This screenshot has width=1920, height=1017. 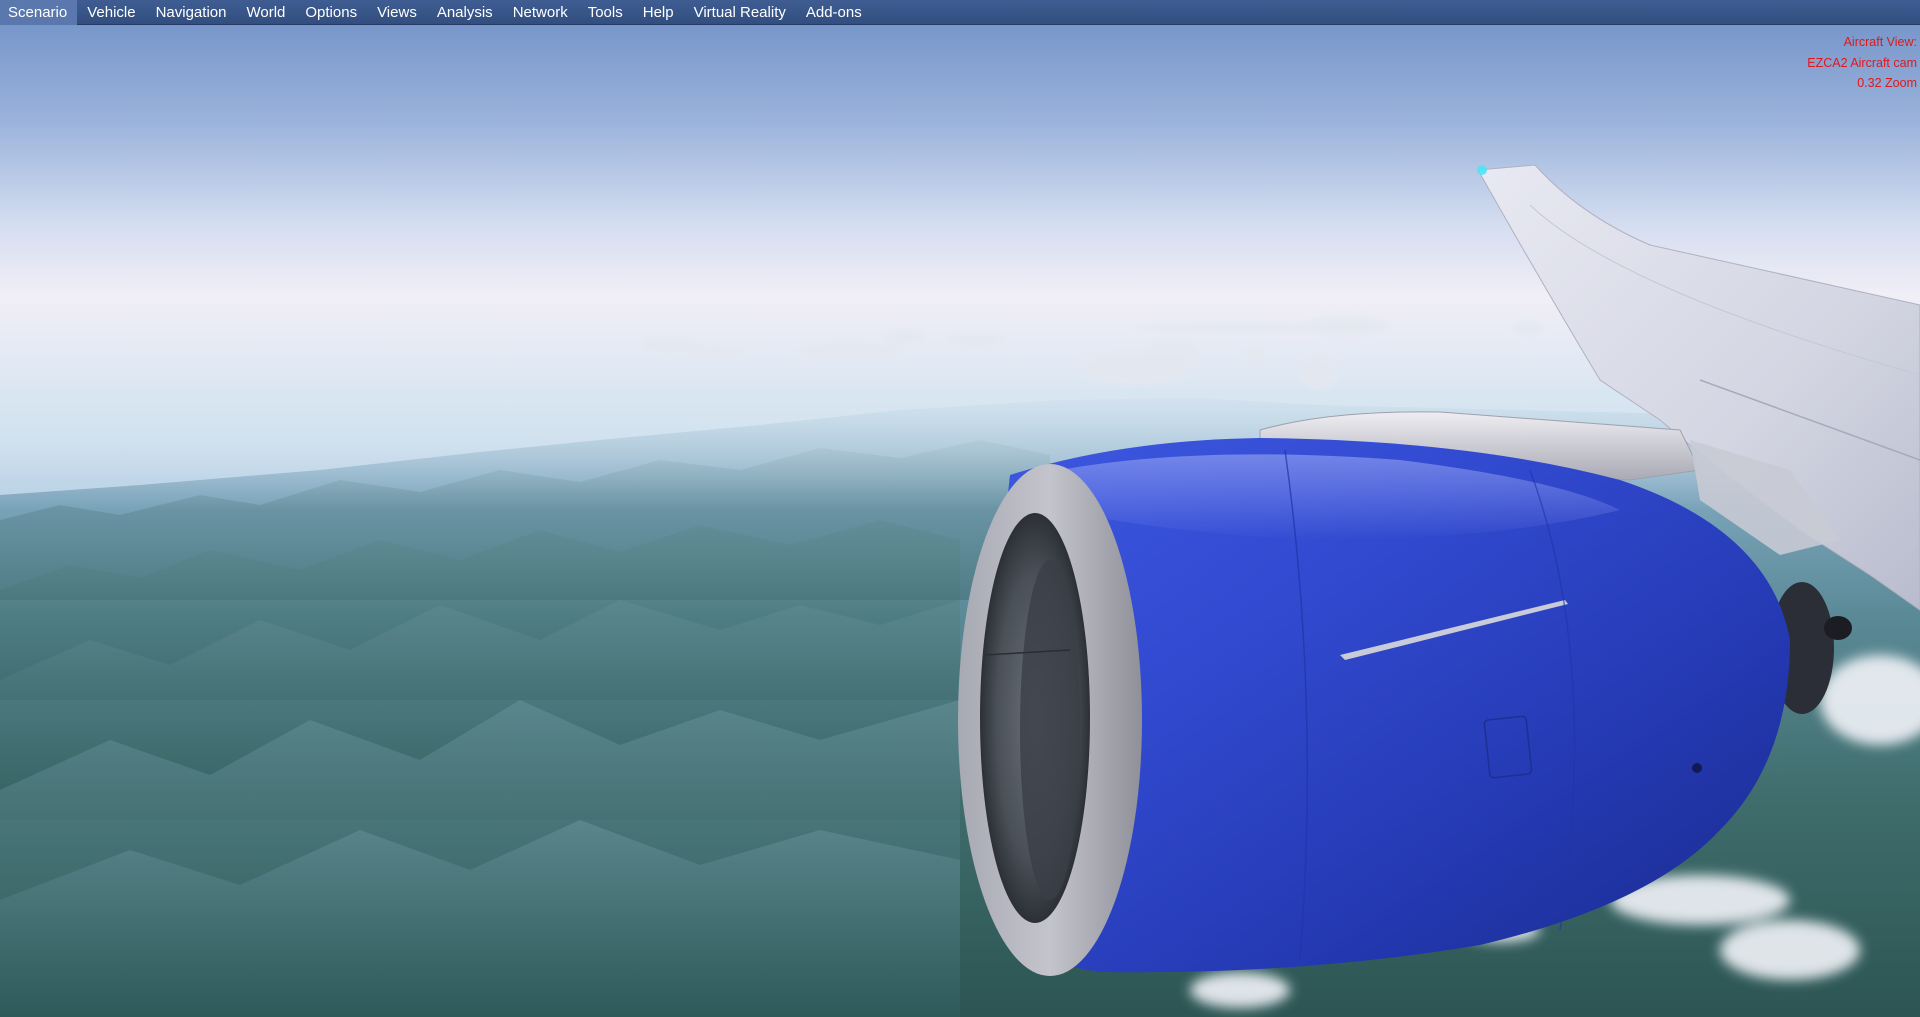 I want to click on menu-add-ons: Add-ons, so click(x=834, y=12).